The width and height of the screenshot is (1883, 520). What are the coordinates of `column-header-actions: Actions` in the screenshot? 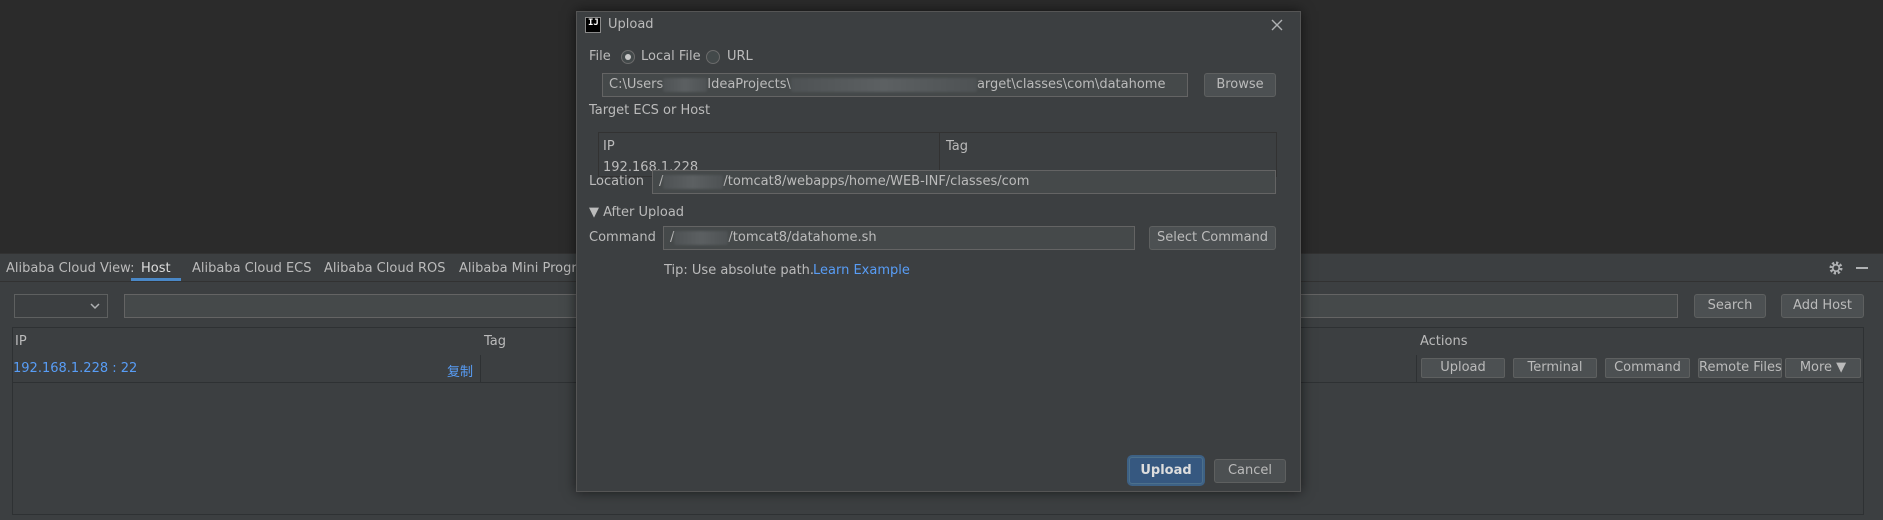 It's located at (1444, 341).